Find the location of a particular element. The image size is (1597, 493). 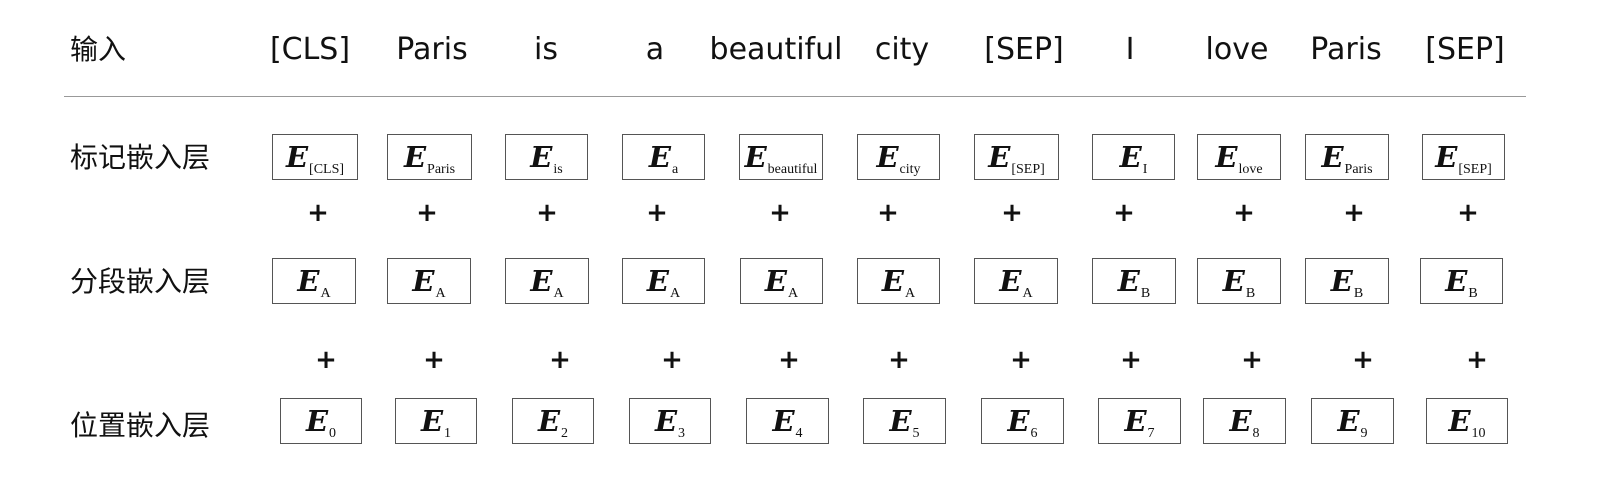

position-embedding-box: E1 is located at coordinates (436, 421).